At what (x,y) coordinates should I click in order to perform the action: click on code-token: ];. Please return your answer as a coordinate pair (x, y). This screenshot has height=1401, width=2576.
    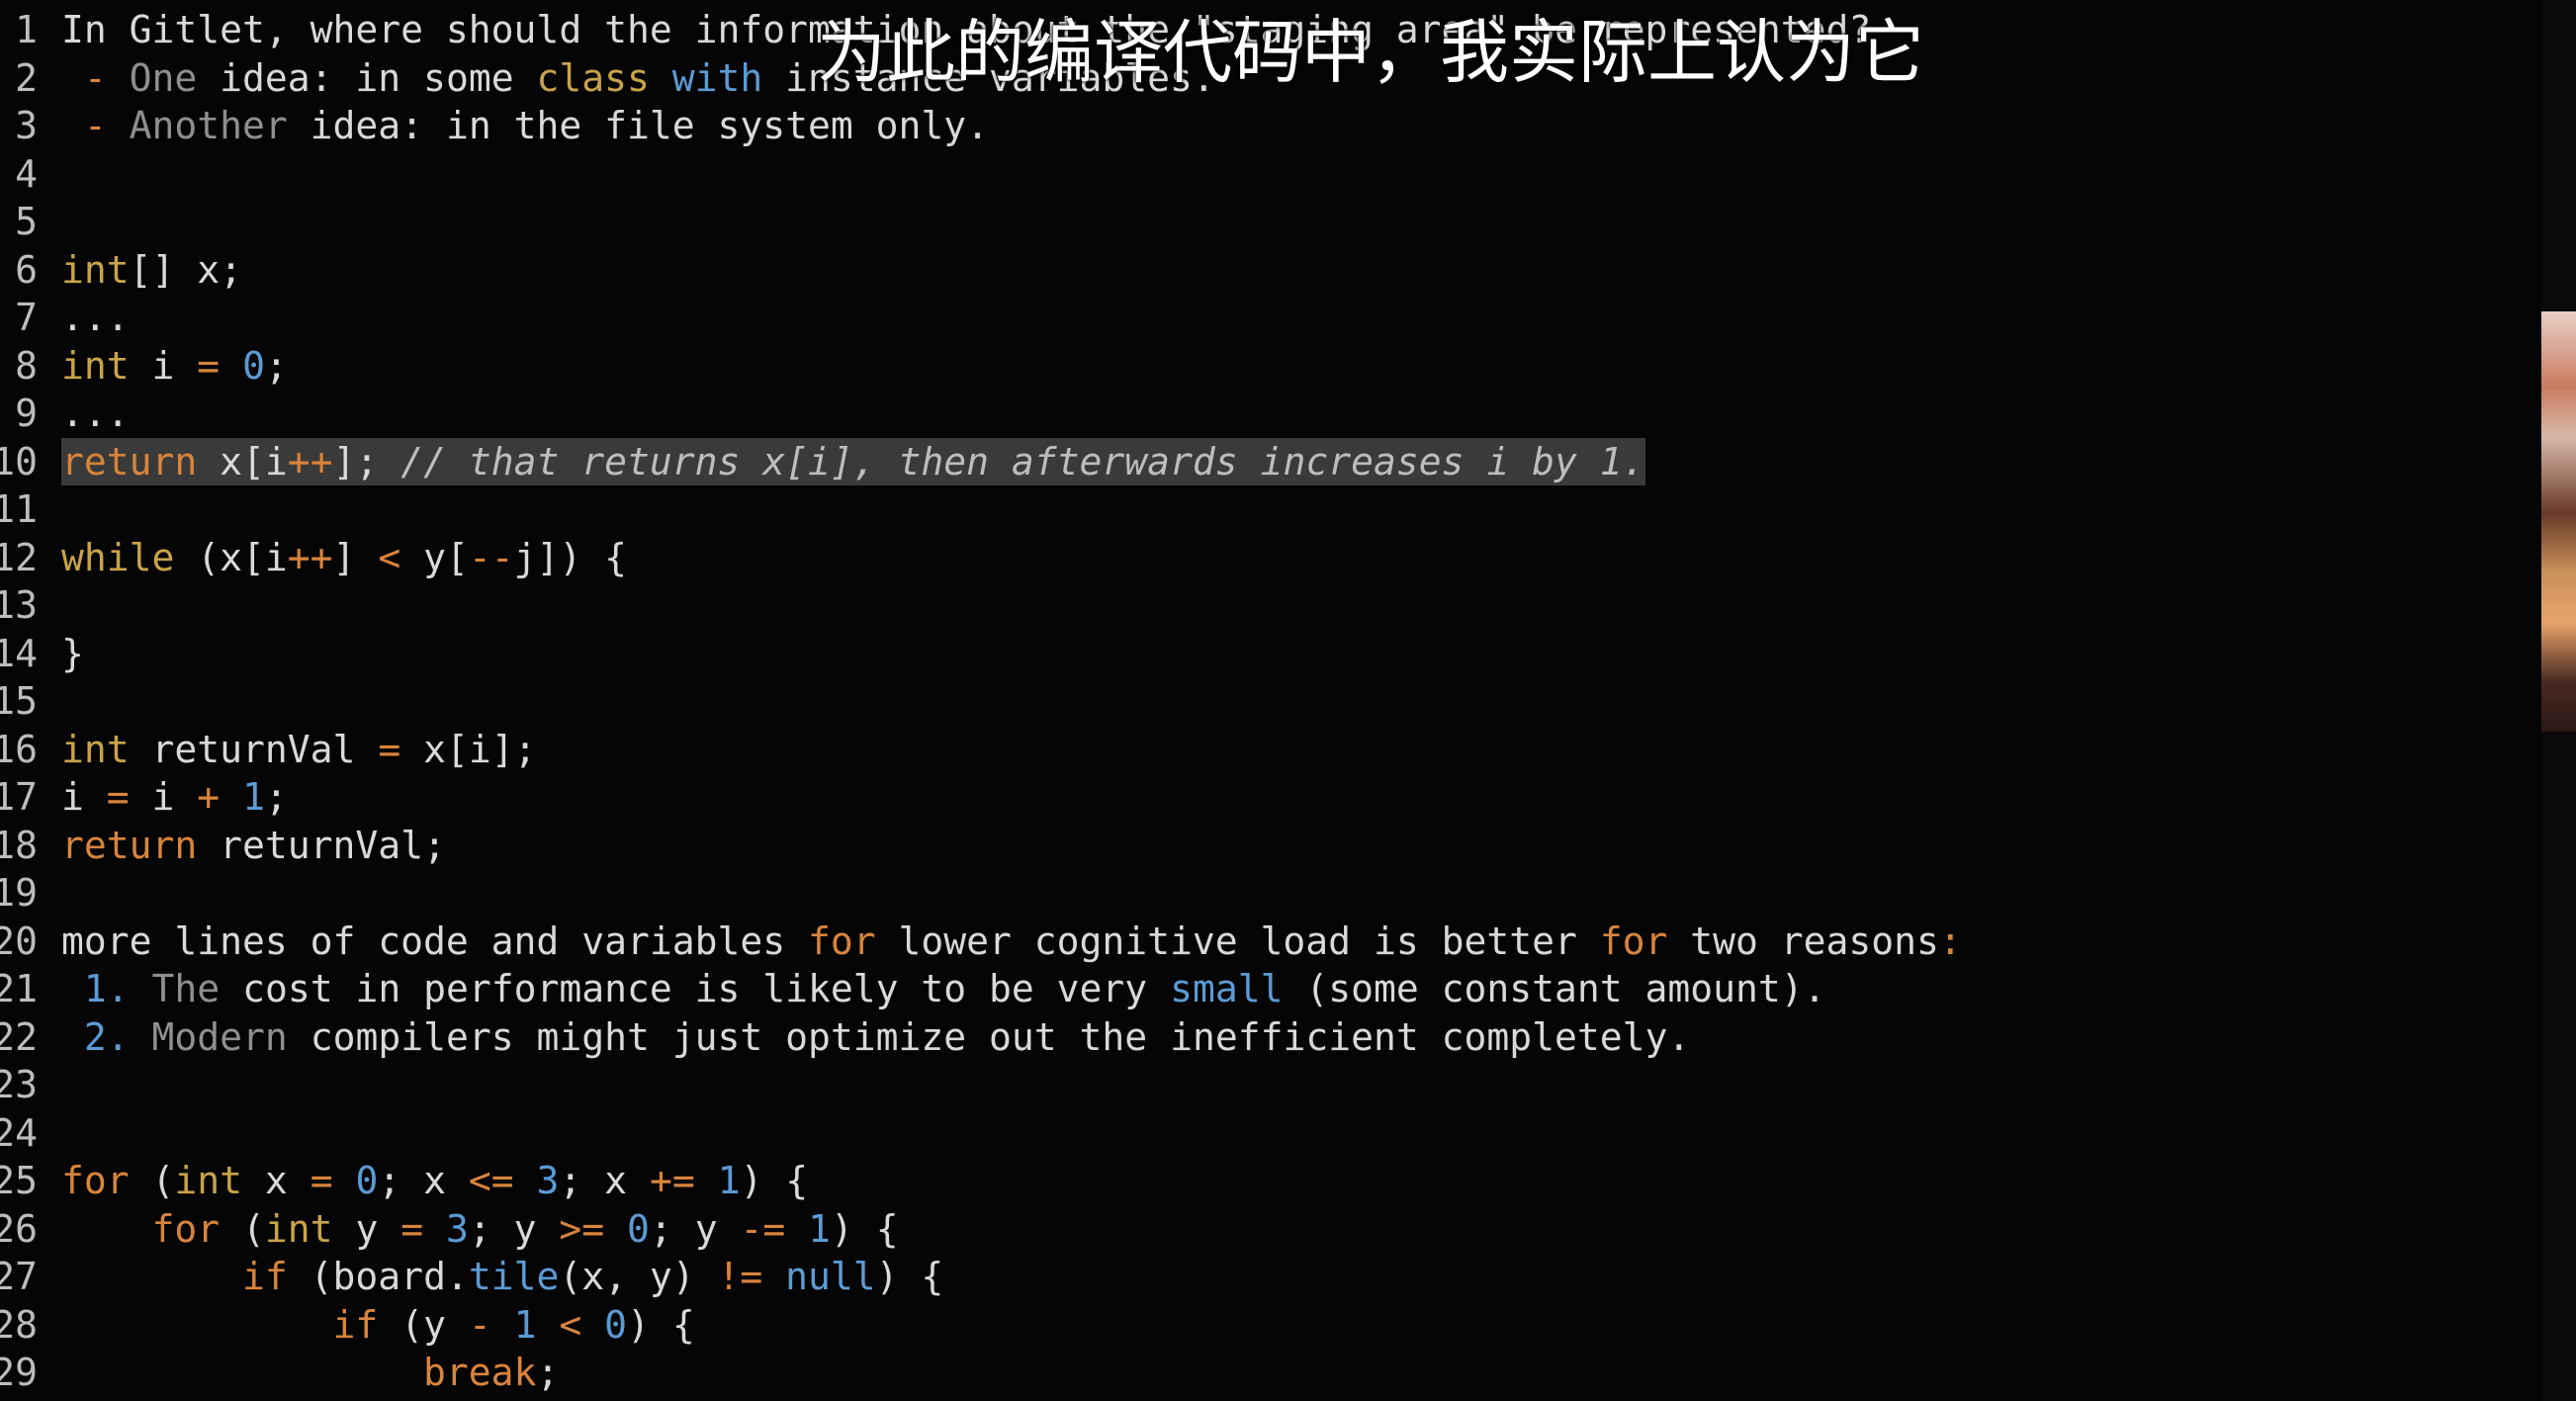
    Looking at the image, I should click on (366, 461).